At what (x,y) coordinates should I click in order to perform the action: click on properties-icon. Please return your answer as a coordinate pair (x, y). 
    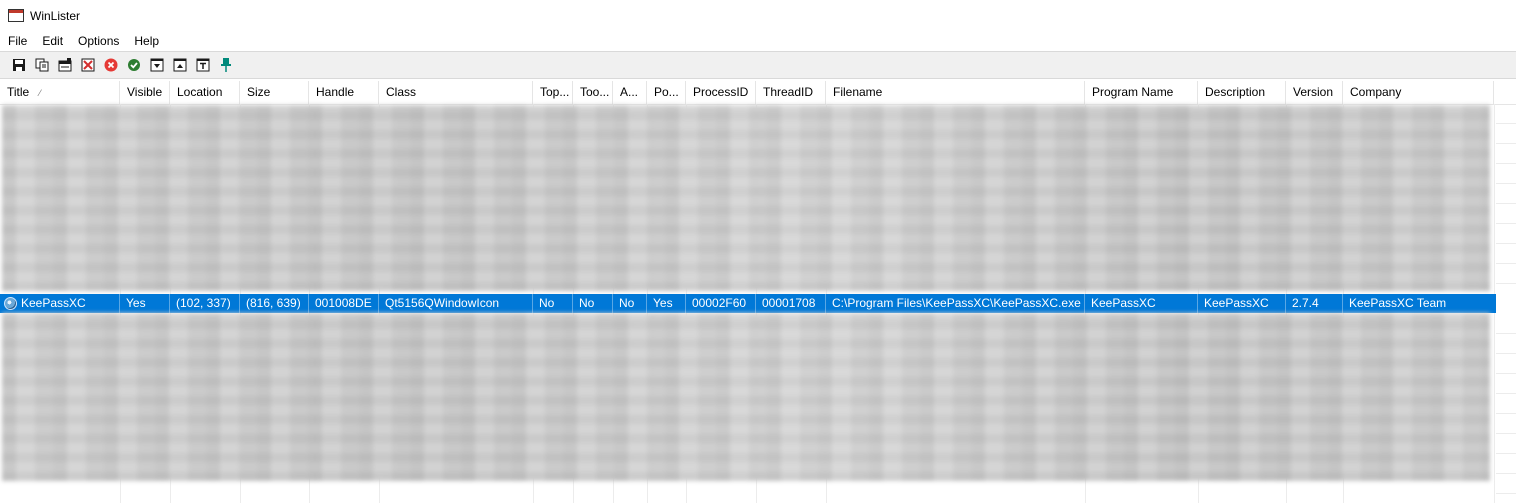
    Looking at the image, I should click on (65, 65).